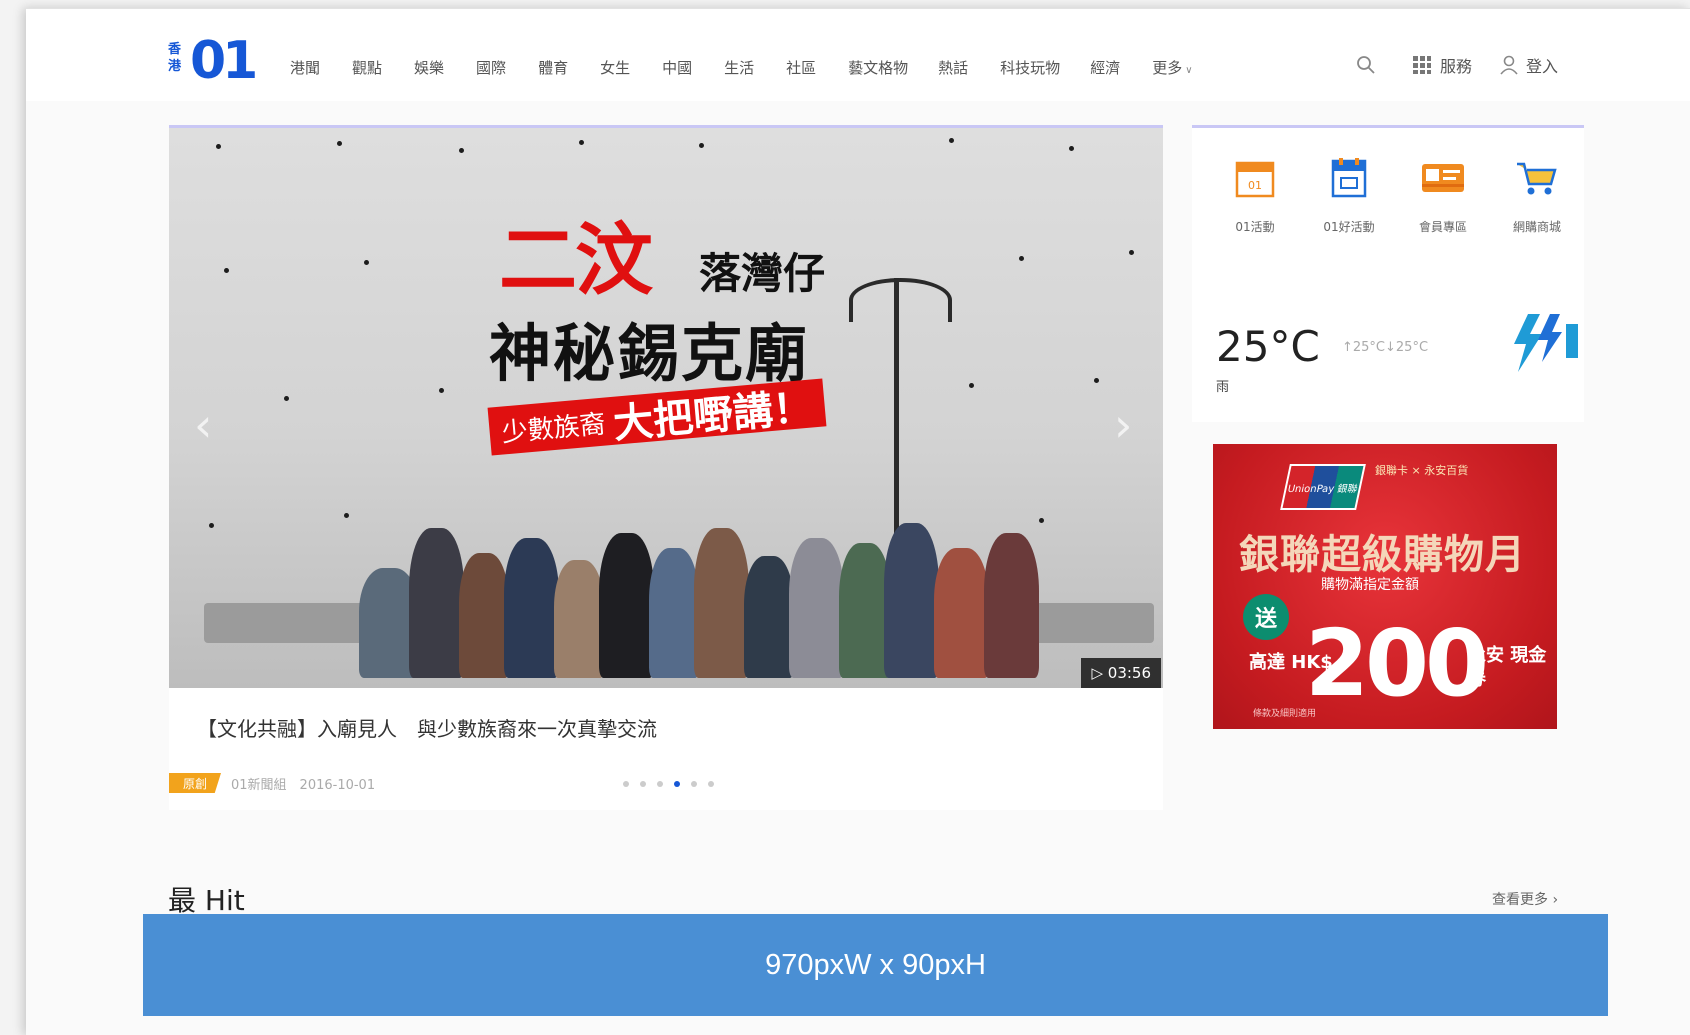 This screenshot has height=1035, width=1690. I want to click on logo-mark: 01, so click(224, 61).